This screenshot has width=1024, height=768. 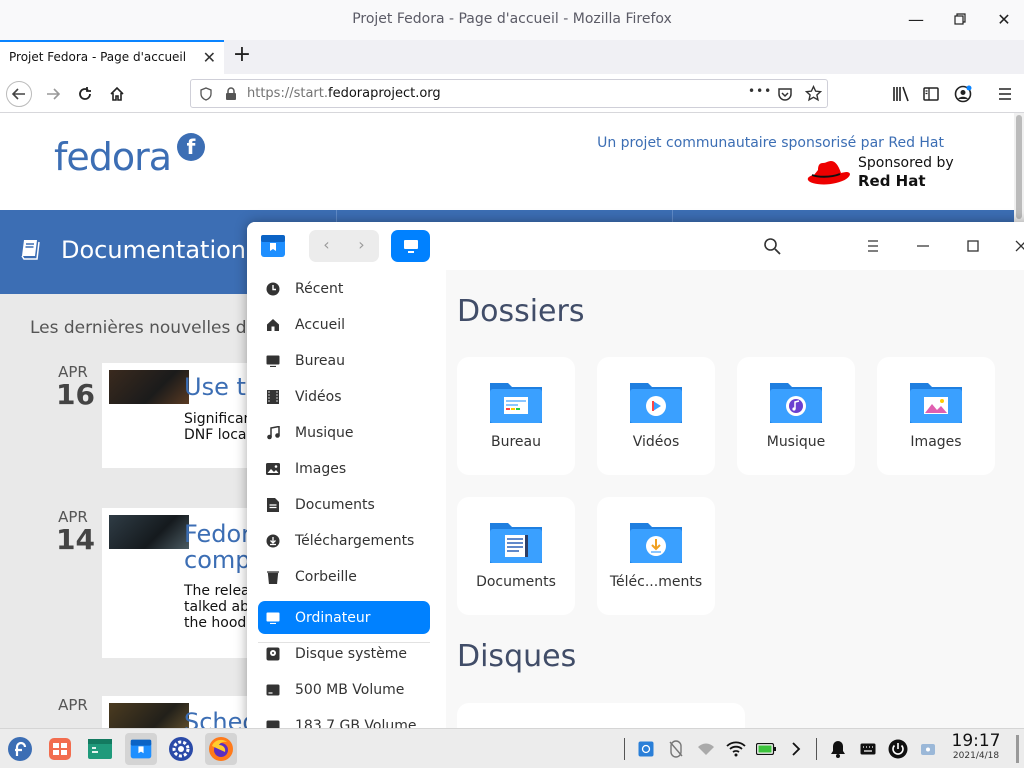 What do you see at coordinates (868, 749) in the screenshot?
I see `keyboard-tray-button` at bounding box center [868, 749].